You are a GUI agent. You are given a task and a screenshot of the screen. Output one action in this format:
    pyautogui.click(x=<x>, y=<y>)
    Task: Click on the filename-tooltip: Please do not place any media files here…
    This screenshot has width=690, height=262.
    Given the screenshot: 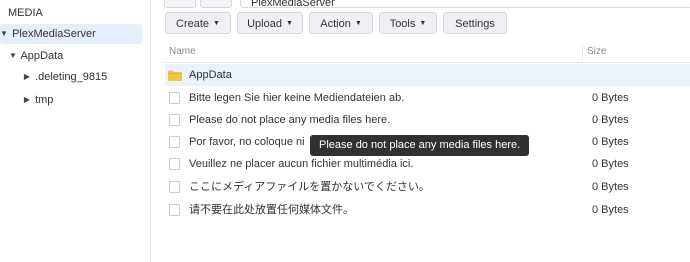 What is the action you would take?
    pyautogui.click(x=420, y=145)
    